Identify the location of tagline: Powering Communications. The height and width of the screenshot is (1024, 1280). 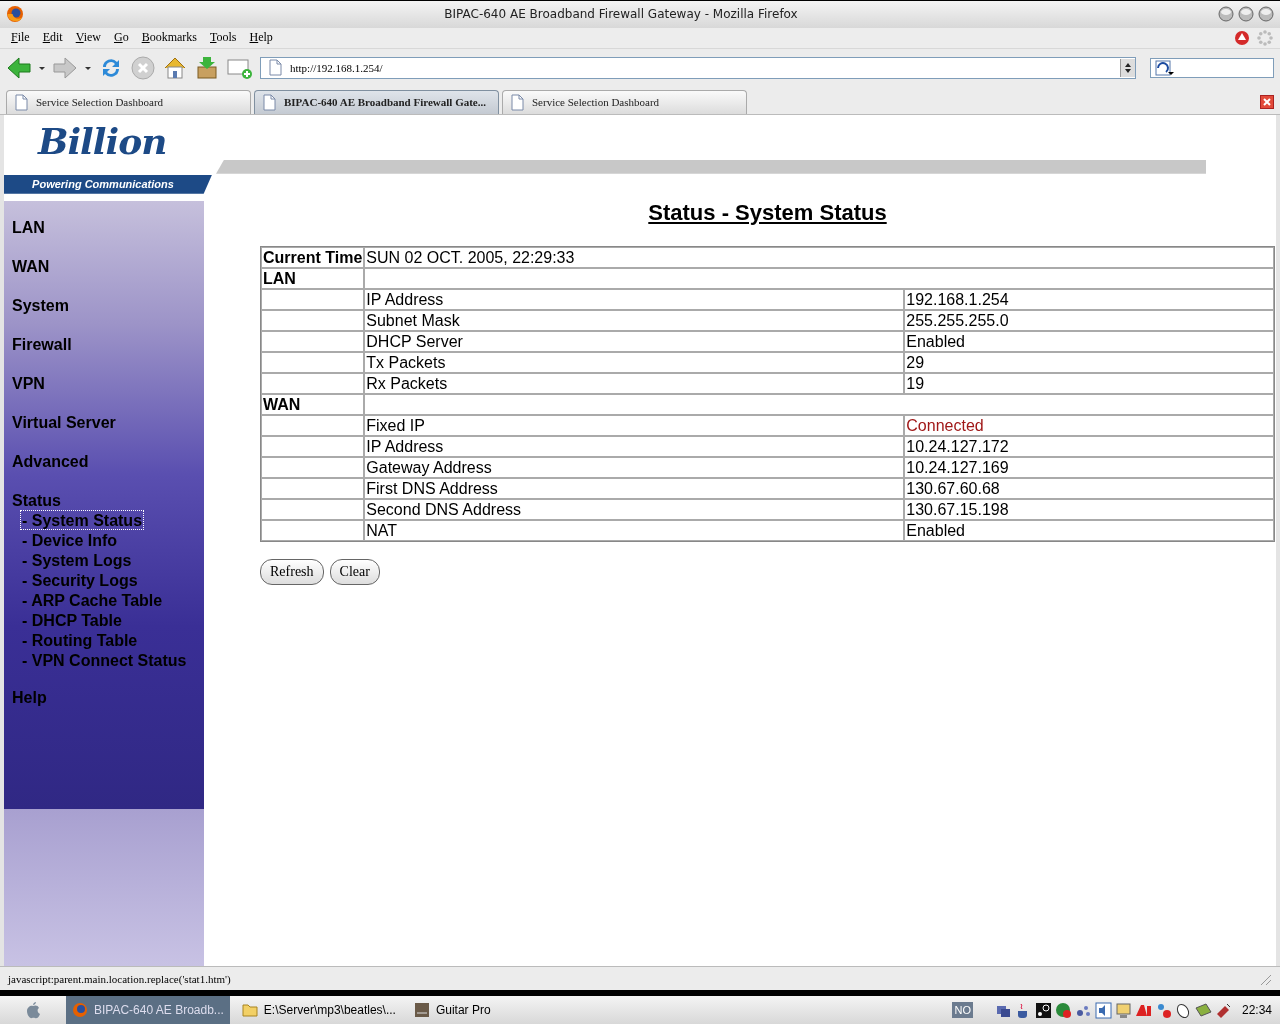
(103, 184).